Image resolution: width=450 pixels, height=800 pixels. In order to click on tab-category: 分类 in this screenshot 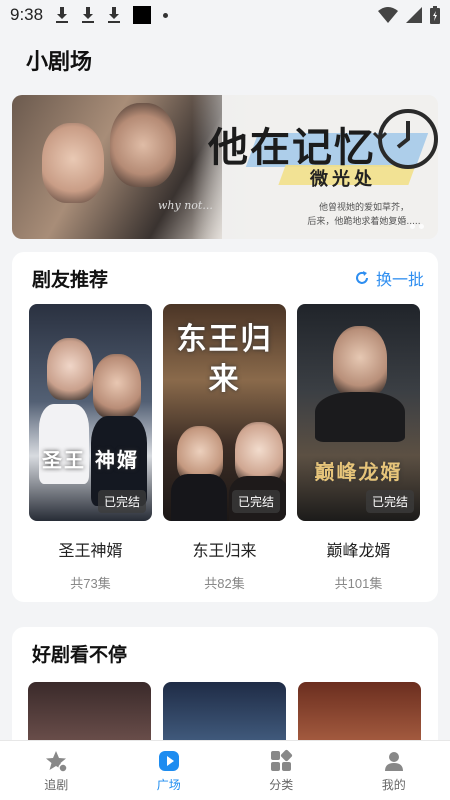, I will do `click(281, 770)`.